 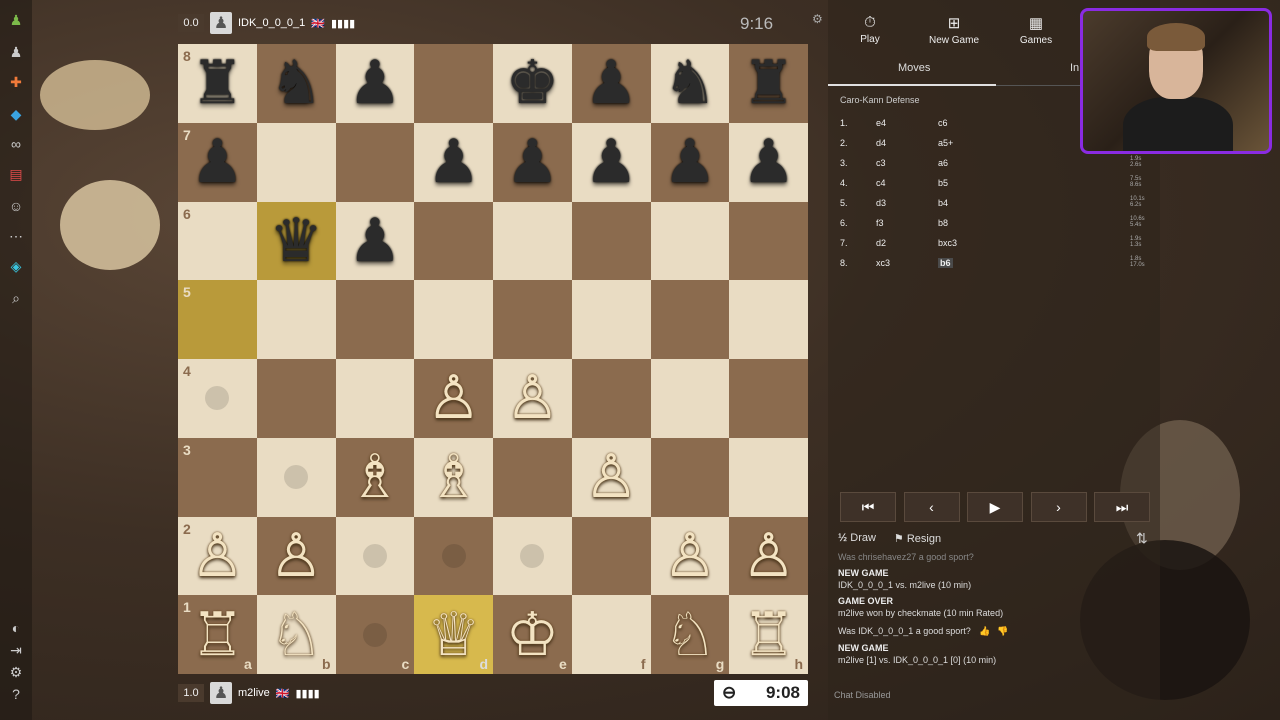 I want to click on more-icon: ⋯, so click(x=16, y=236).